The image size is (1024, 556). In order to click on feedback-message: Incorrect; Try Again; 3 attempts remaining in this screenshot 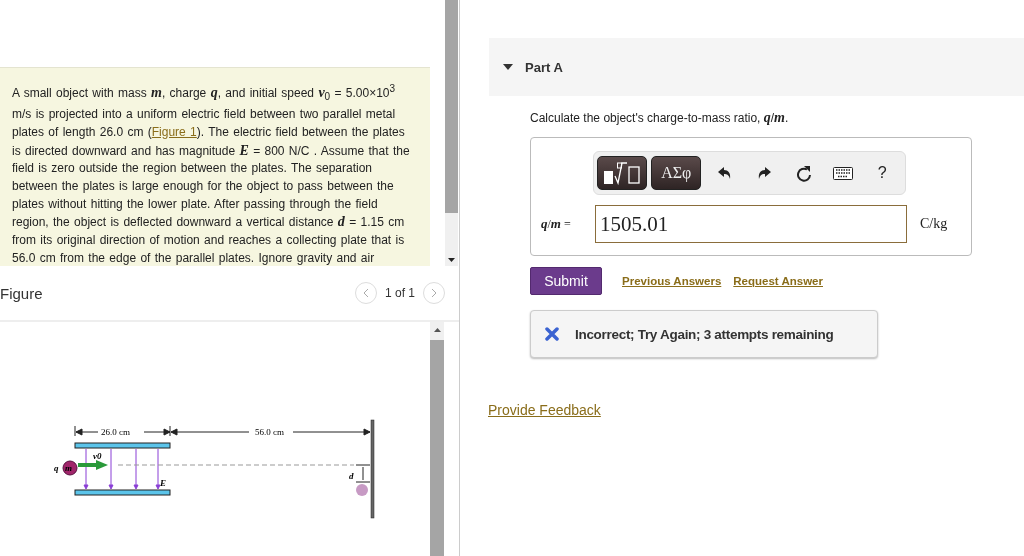, I will do `click(704, 334)`.